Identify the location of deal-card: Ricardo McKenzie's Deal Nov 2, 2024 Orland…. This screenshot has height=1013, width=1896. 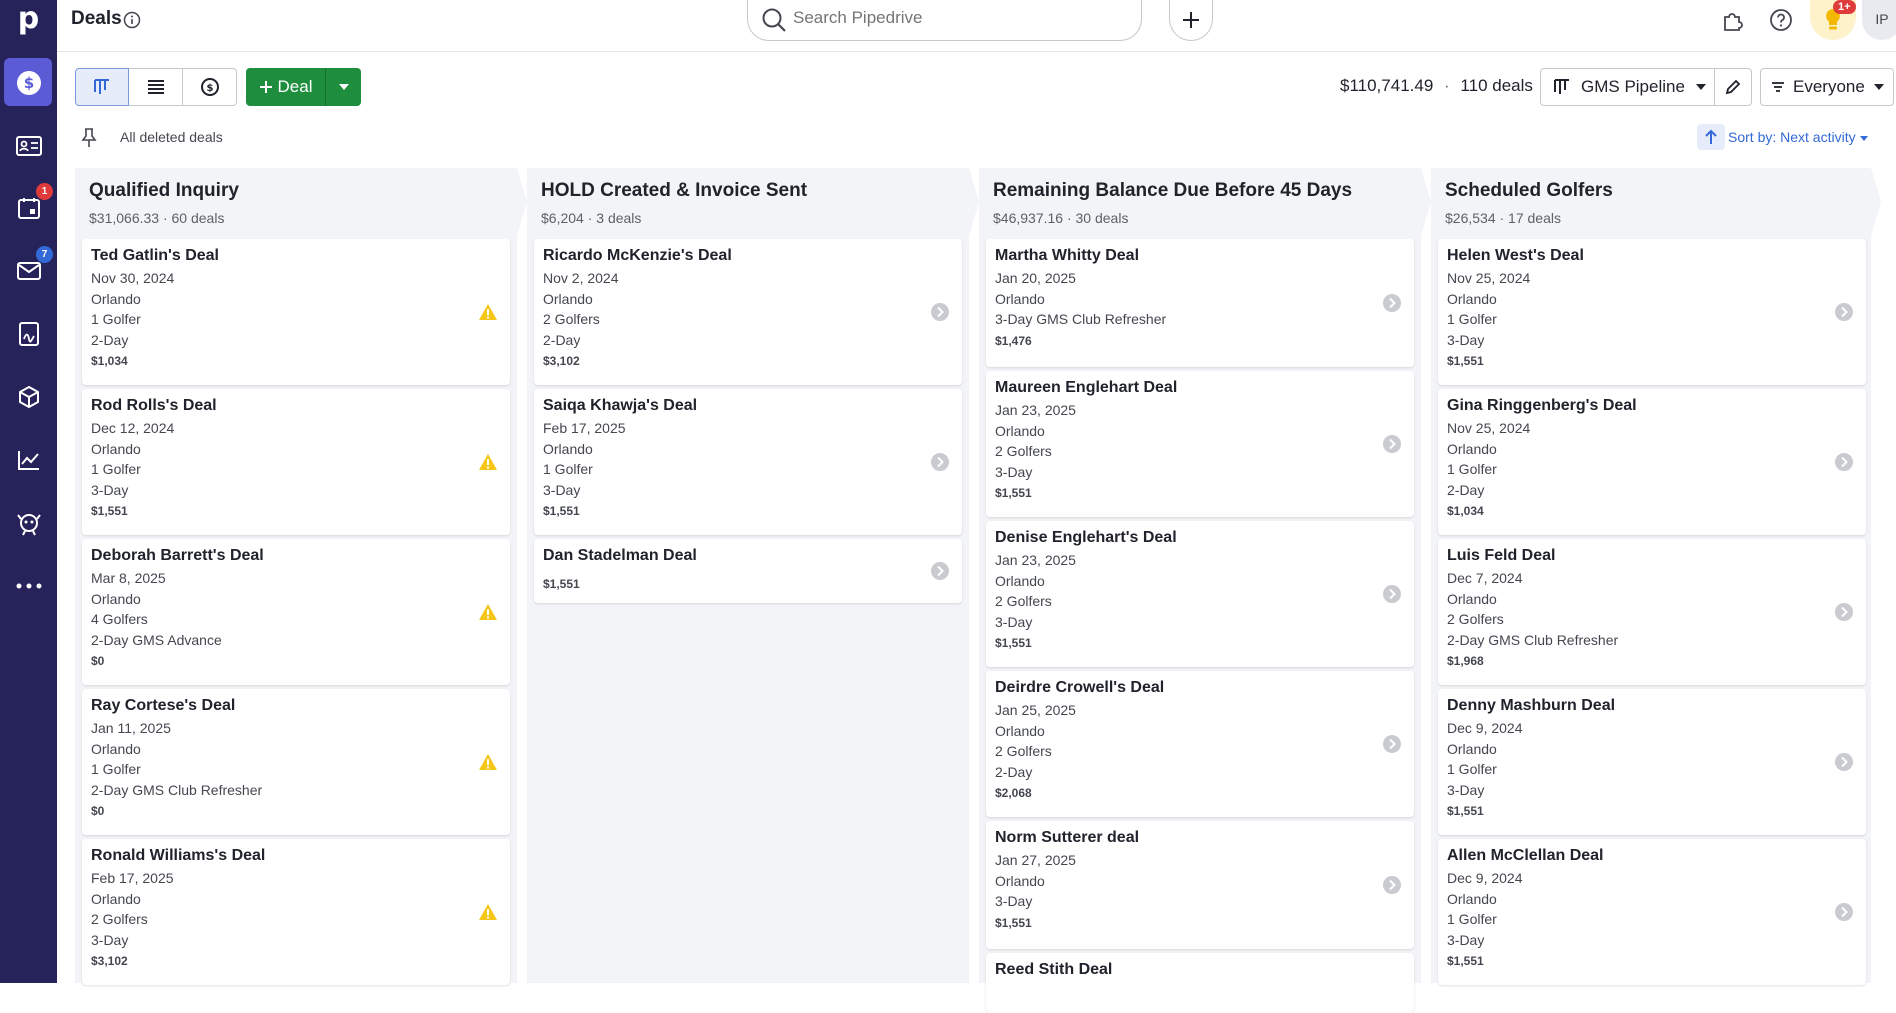
(748, 312).